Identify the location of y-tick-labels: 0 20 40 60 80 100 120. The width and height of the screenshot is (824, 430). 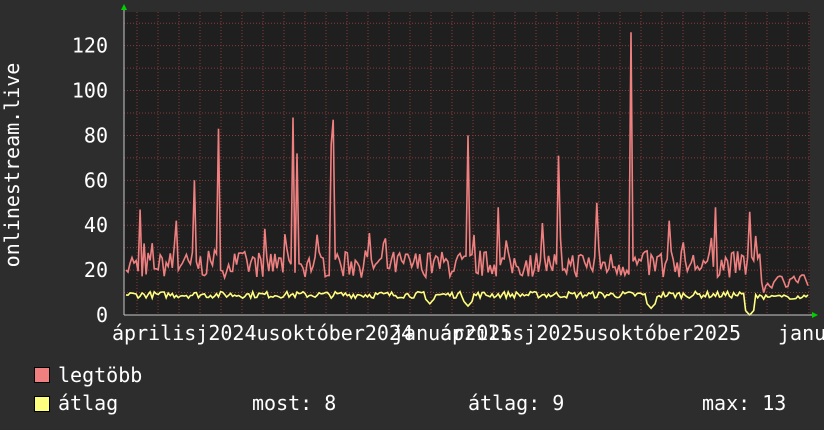
(90, 180).